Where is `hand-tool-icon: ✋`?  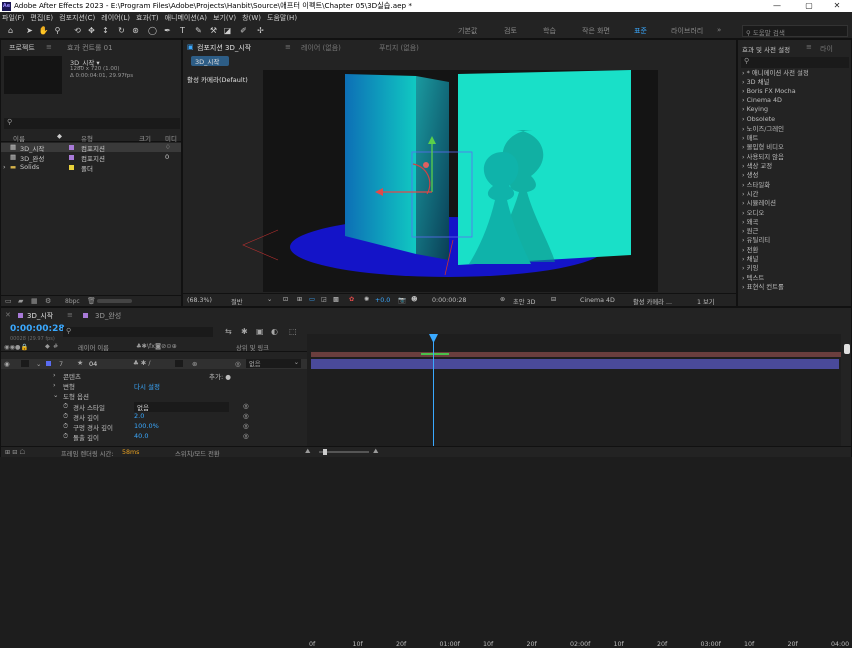
hand-tool-icon: ✋ is located at coordinates (43, 30).